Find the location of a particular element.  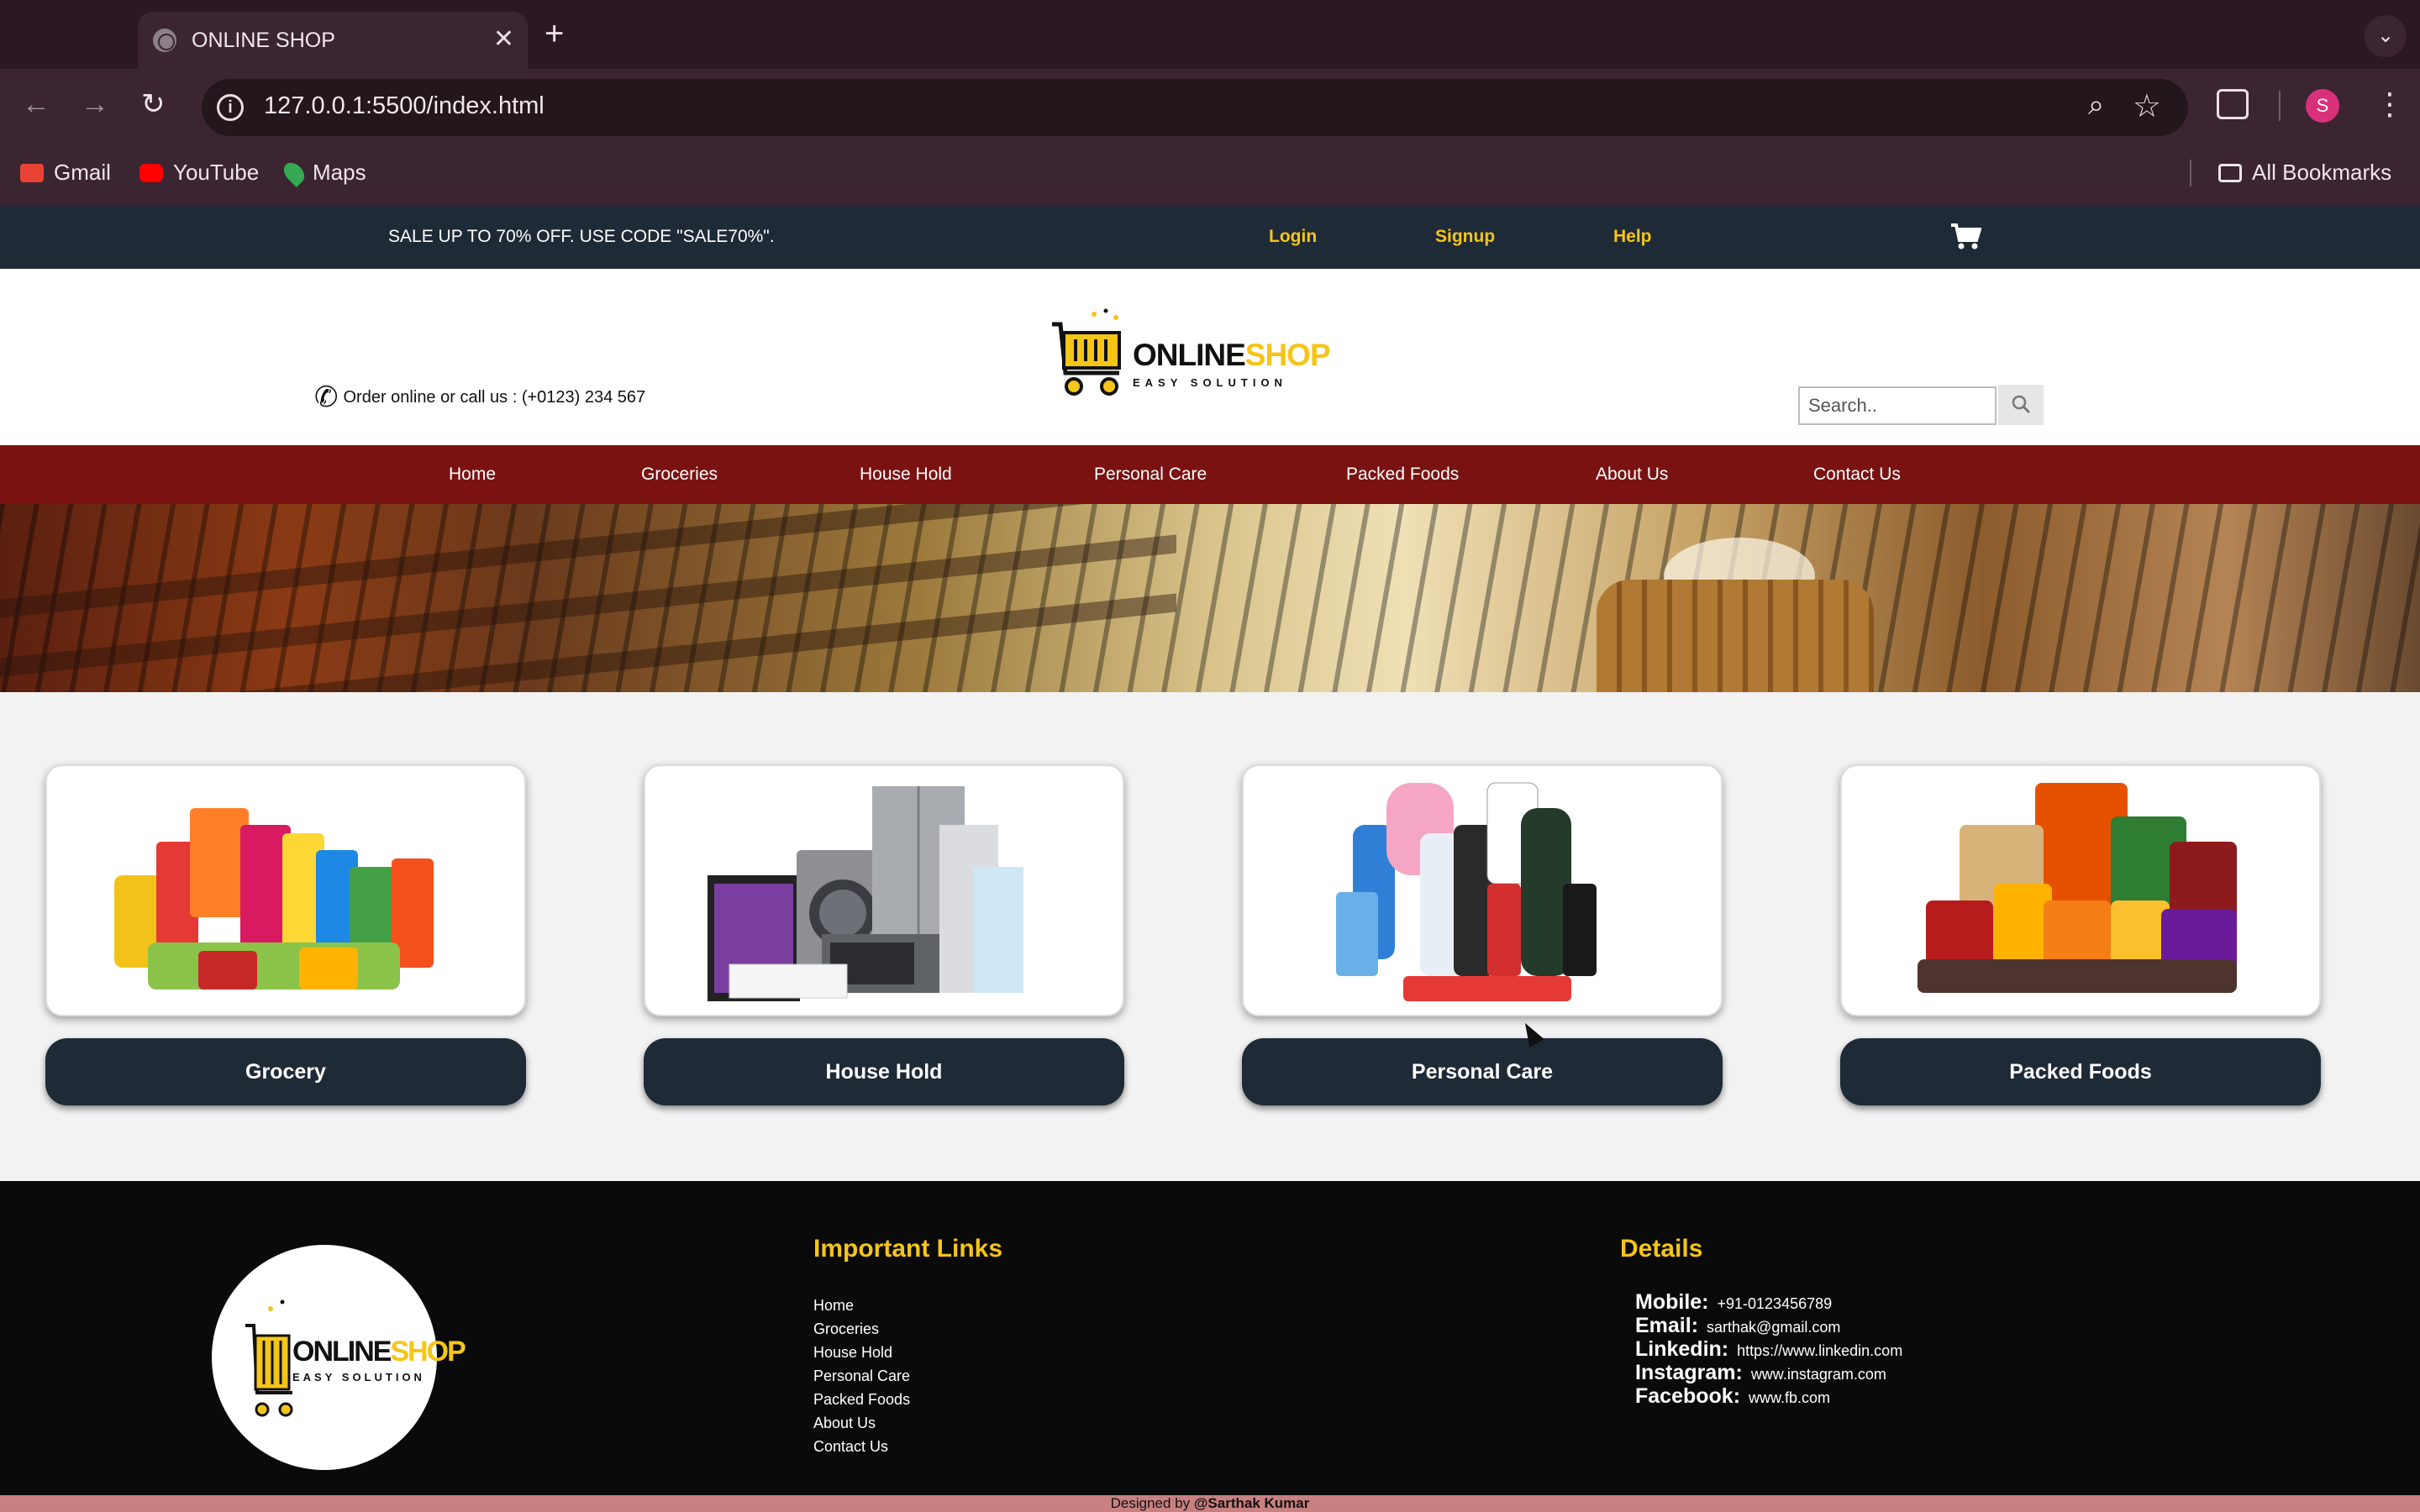

packed-foods-button: Packed Foods is located at coordinates (2081, 1071).